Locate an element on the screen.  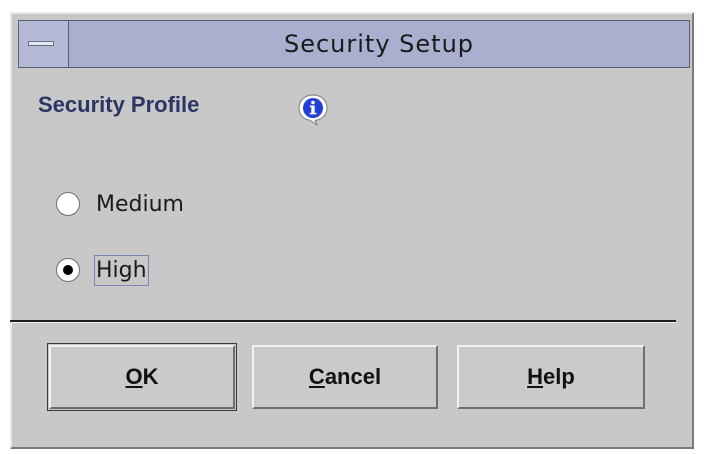
cancel-button: Cancel is located at coordinates (345, 377).